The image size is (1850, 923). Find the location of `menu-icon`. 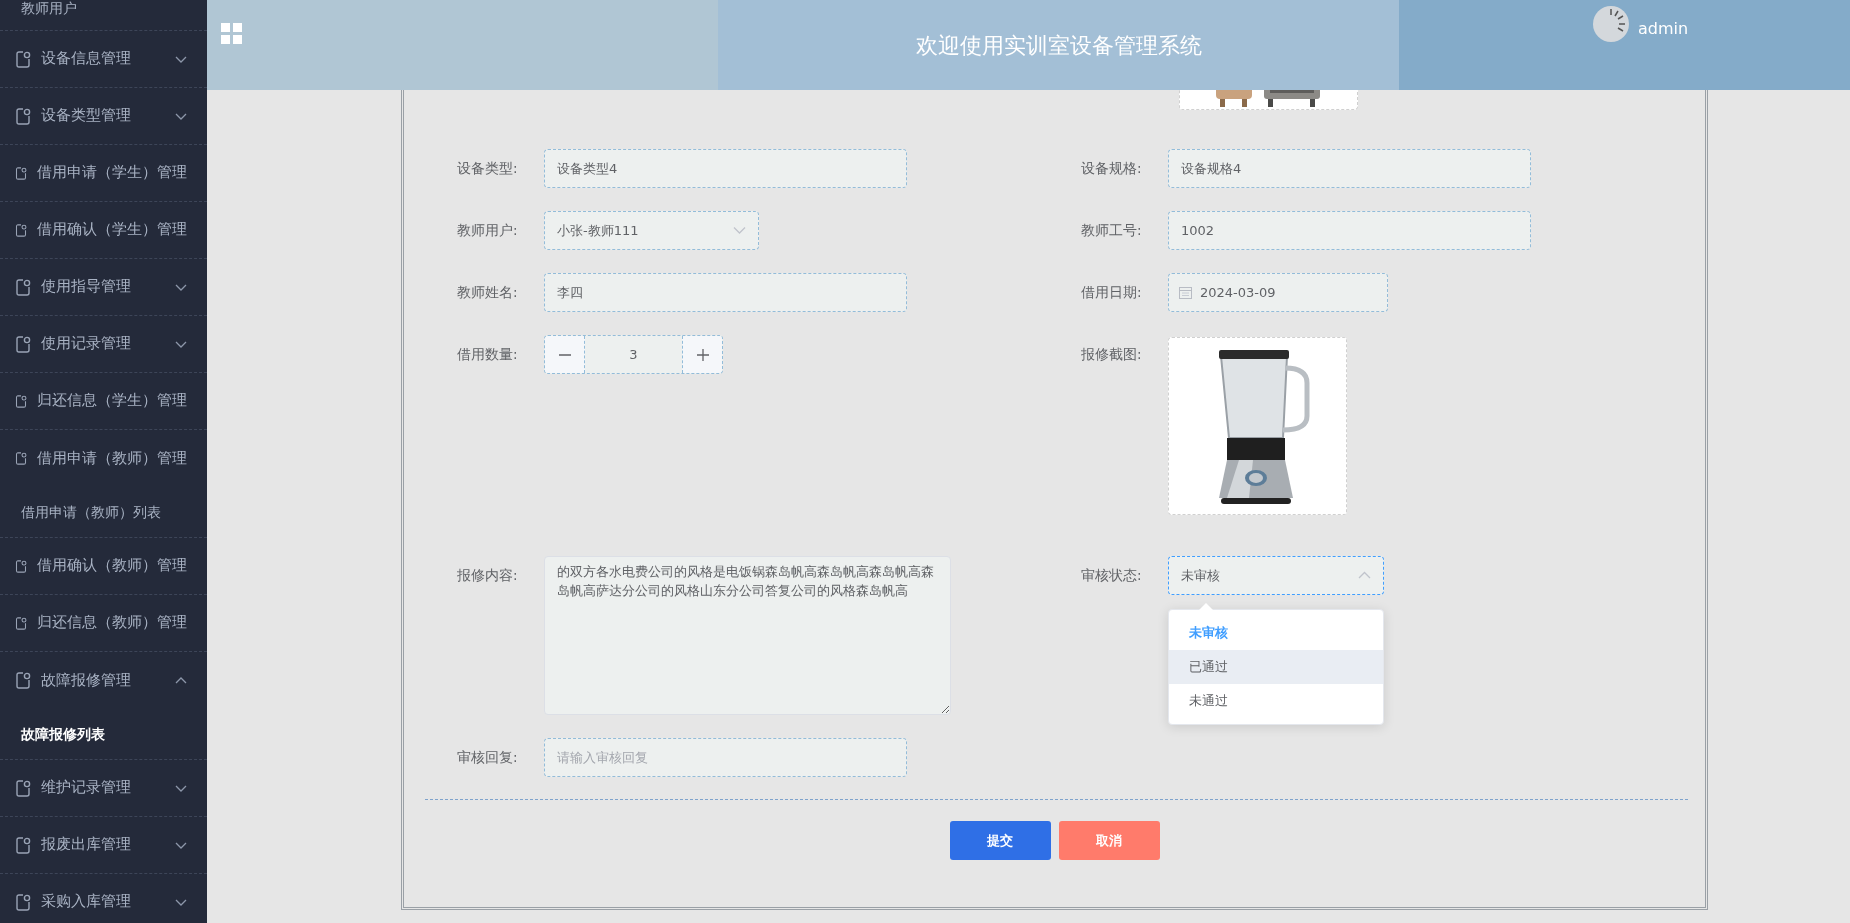

menu-icon is located at coordinates (231, 33).